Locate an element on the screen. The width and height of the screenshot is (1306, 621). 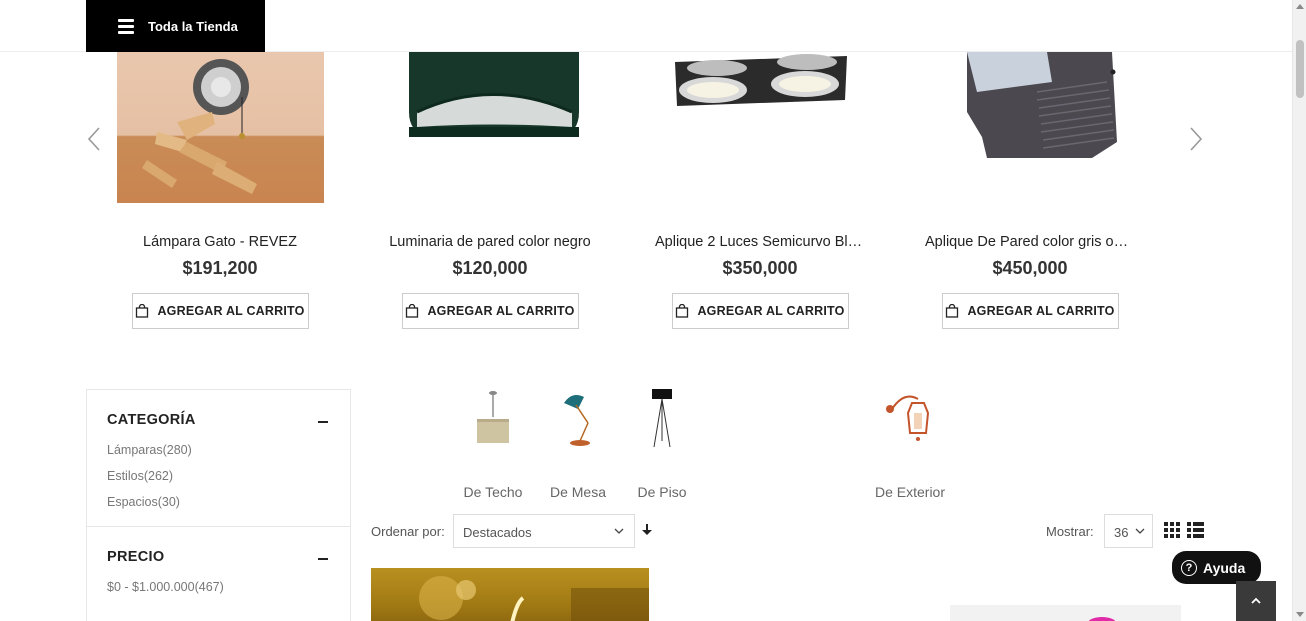
category-count: (280) is located at coordinates (177, 450).